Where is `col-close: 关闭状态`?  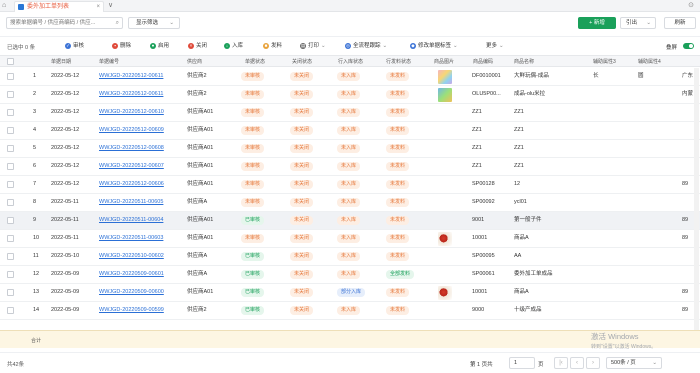
col-close: 关闭状态 is located at coordinates (302, 61).